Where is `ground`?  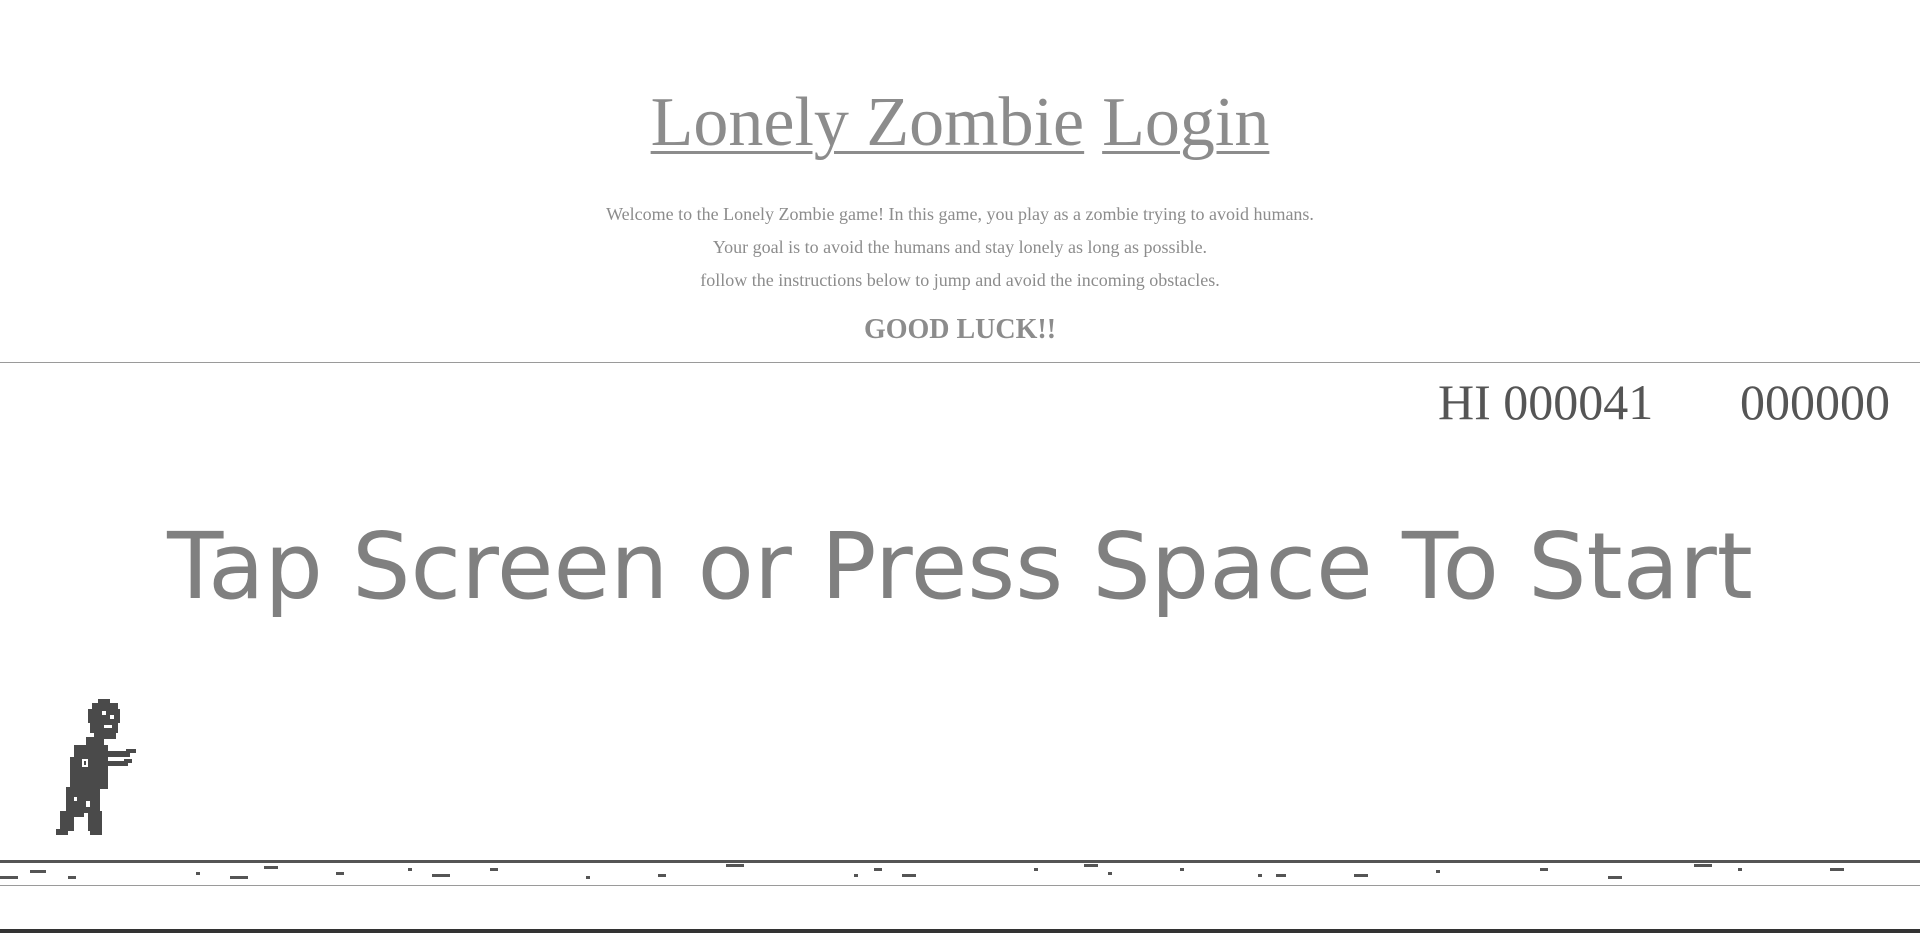 ground is located at coordinates (960, 873).